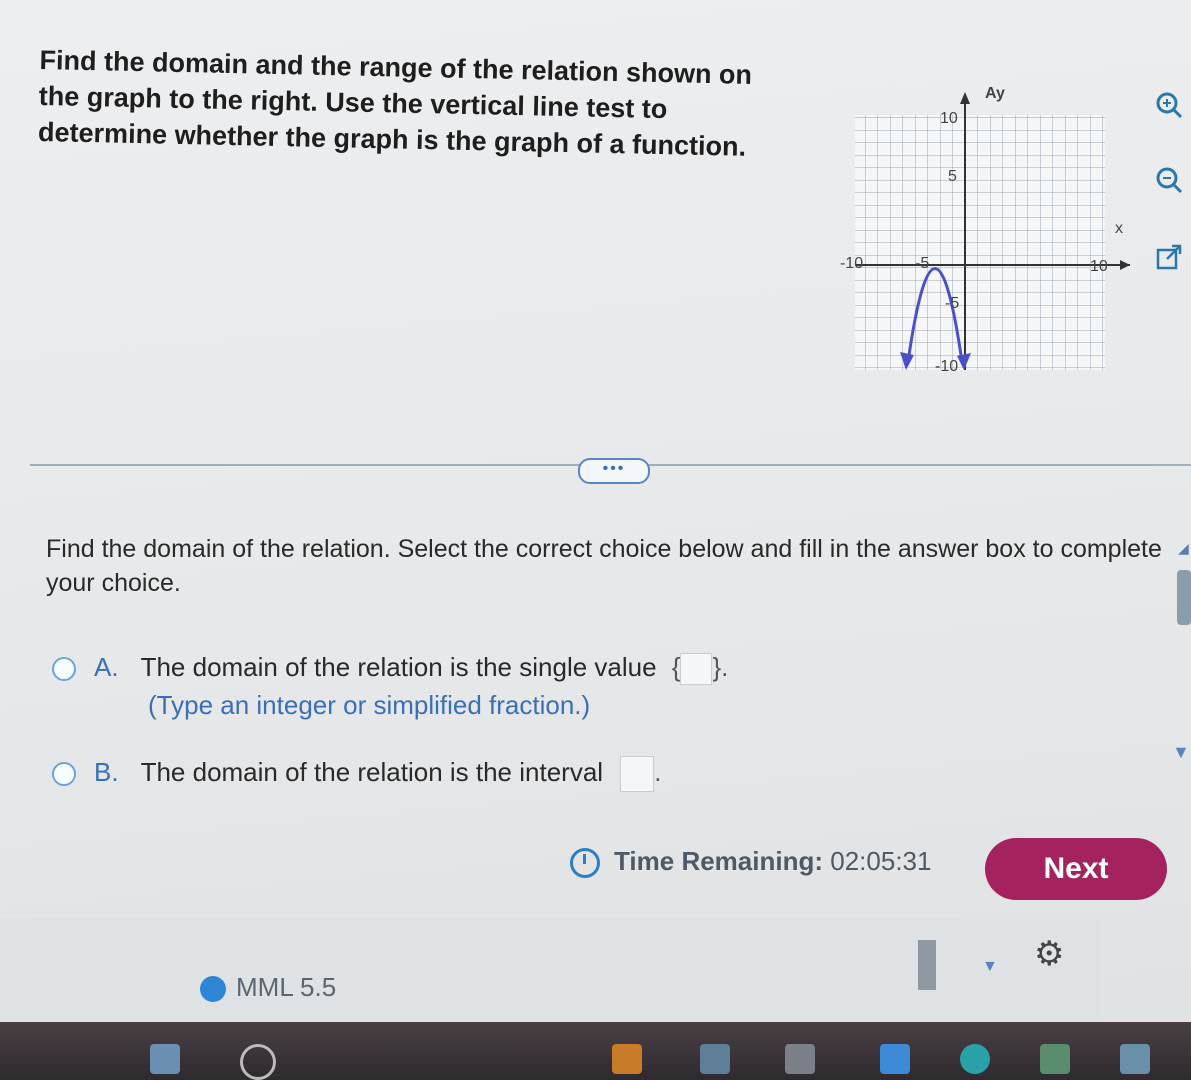 The height and width of the screenshot is (1080, 1191). I want to click on tick-y-neg10: -10, so click(947, 366).